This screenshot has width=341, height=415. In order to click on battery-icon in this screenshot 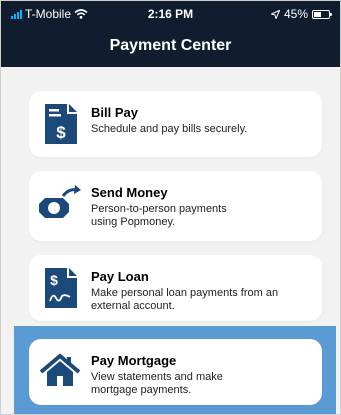, I will do `click(322, 14)`.